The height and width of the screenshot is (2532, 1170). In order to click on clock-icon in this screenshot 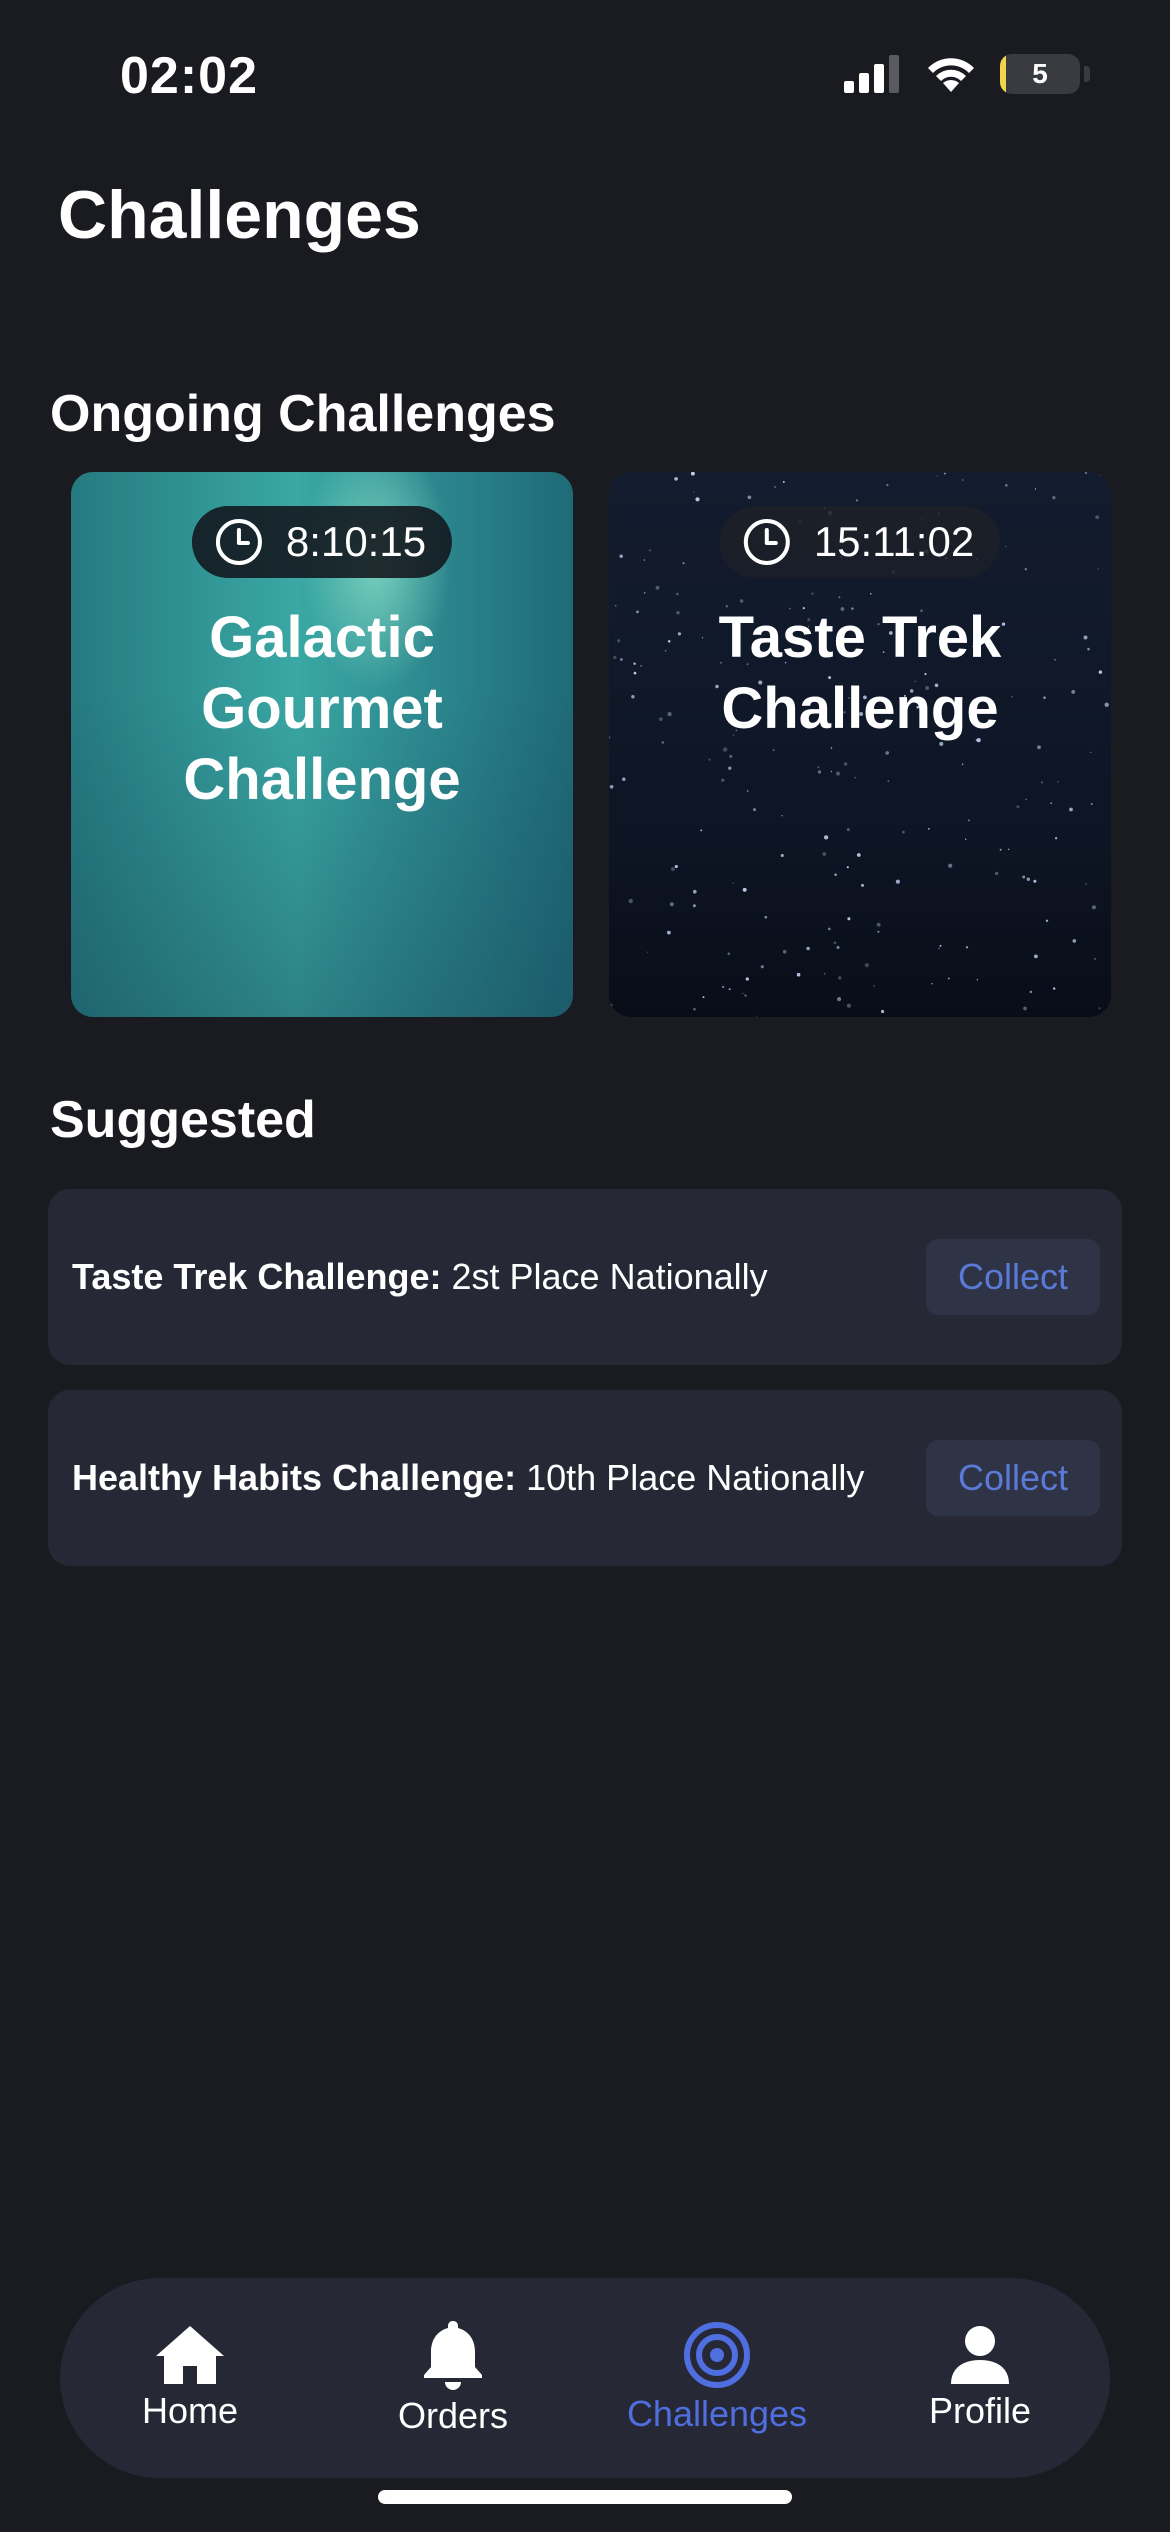, I will do `click(238, 542)`.